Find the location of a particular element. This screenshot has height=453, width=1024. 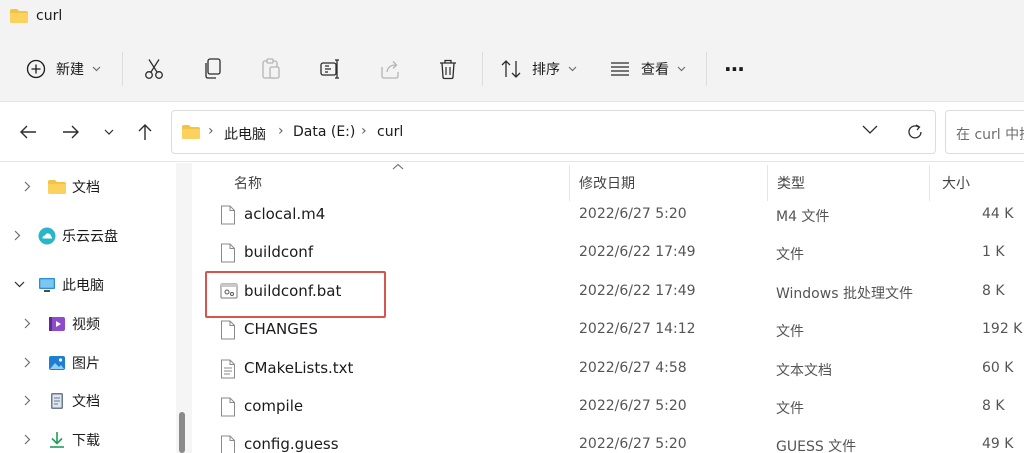

navigation-pane: 文档 乐云云盘 此电脑 视频 图片 文档 下载 is located at coordinates (88, 308).